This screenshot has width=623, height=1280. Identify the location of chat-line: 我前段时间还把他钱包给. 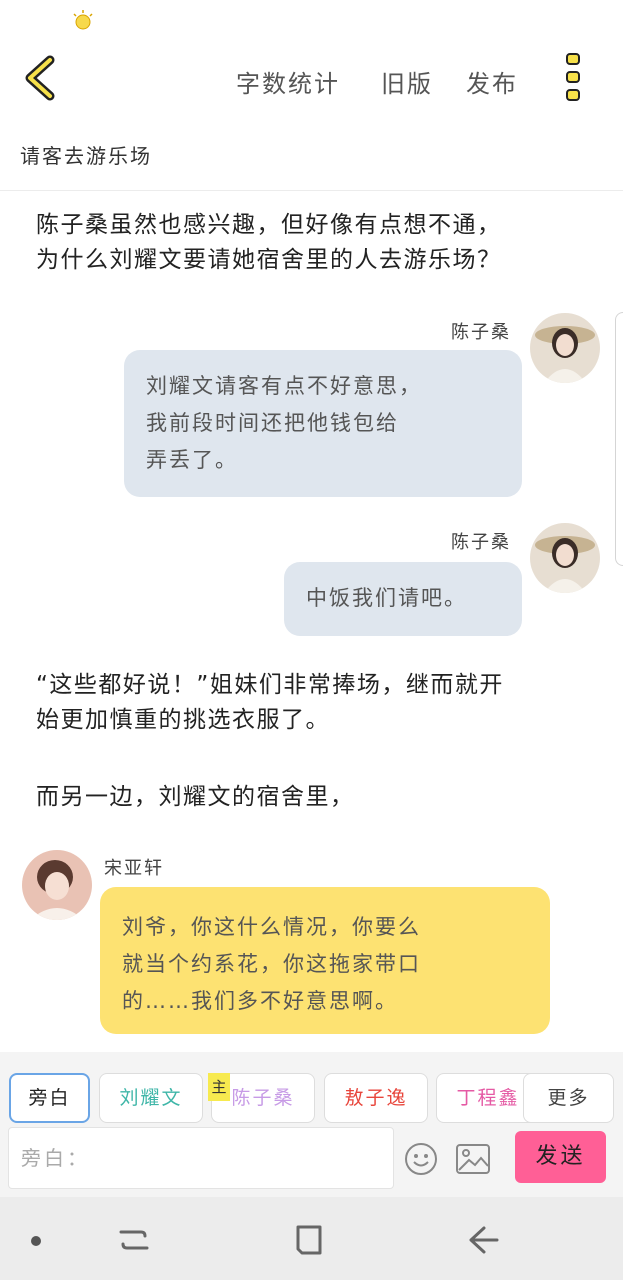
(272, 423).